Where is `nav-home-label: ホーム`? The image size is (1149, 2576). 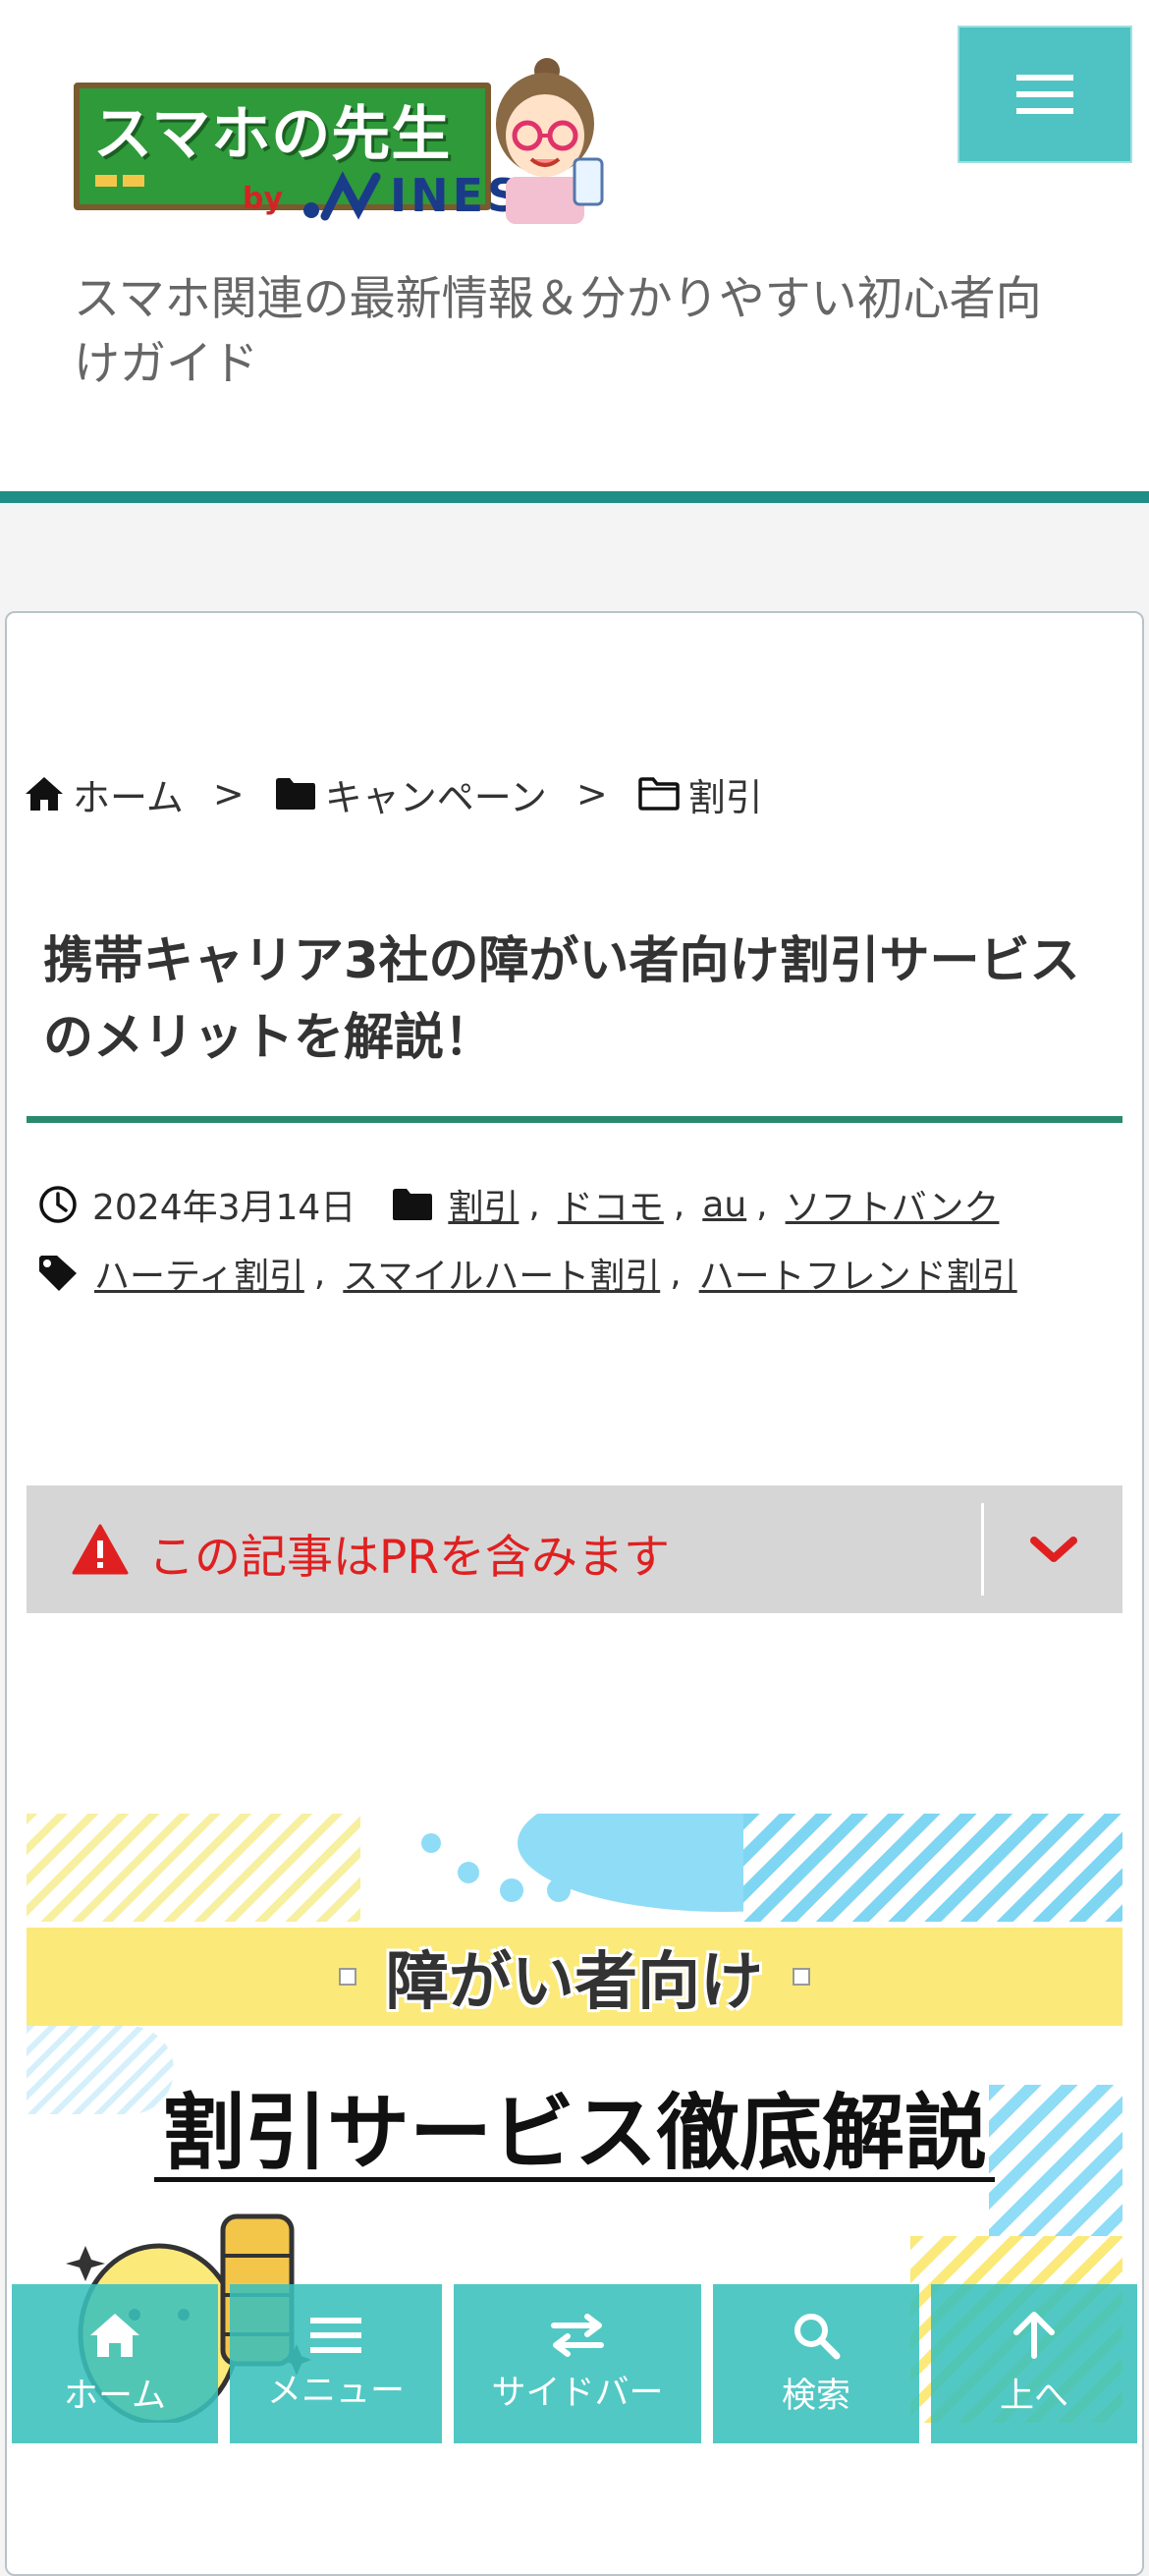
nav-home-label: ホーム is located at coordinates (115, 2396).